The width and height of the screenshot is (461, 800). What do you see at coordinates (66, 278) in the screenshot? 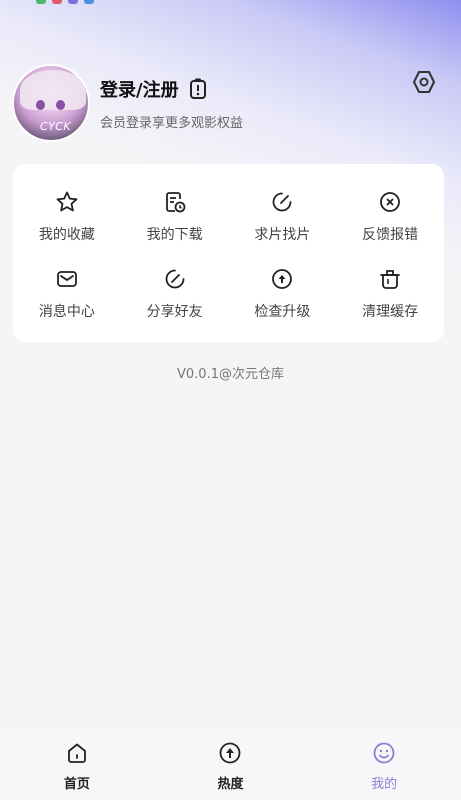
I see `mail-icon` at bounding box center [66, 278].